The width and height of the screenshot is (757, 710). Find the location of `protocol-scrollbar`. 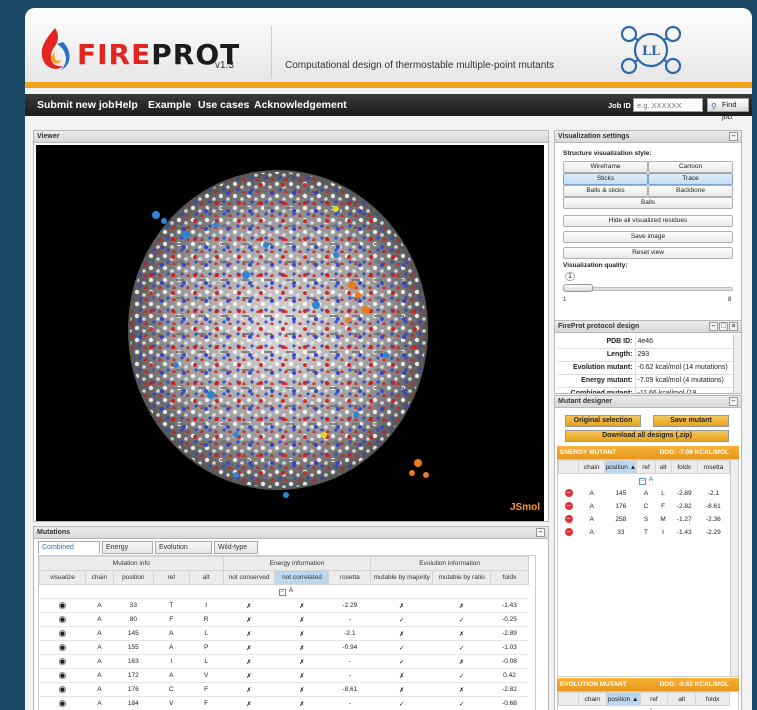

protocol-scrollbar is located at coordinates (737, 364).